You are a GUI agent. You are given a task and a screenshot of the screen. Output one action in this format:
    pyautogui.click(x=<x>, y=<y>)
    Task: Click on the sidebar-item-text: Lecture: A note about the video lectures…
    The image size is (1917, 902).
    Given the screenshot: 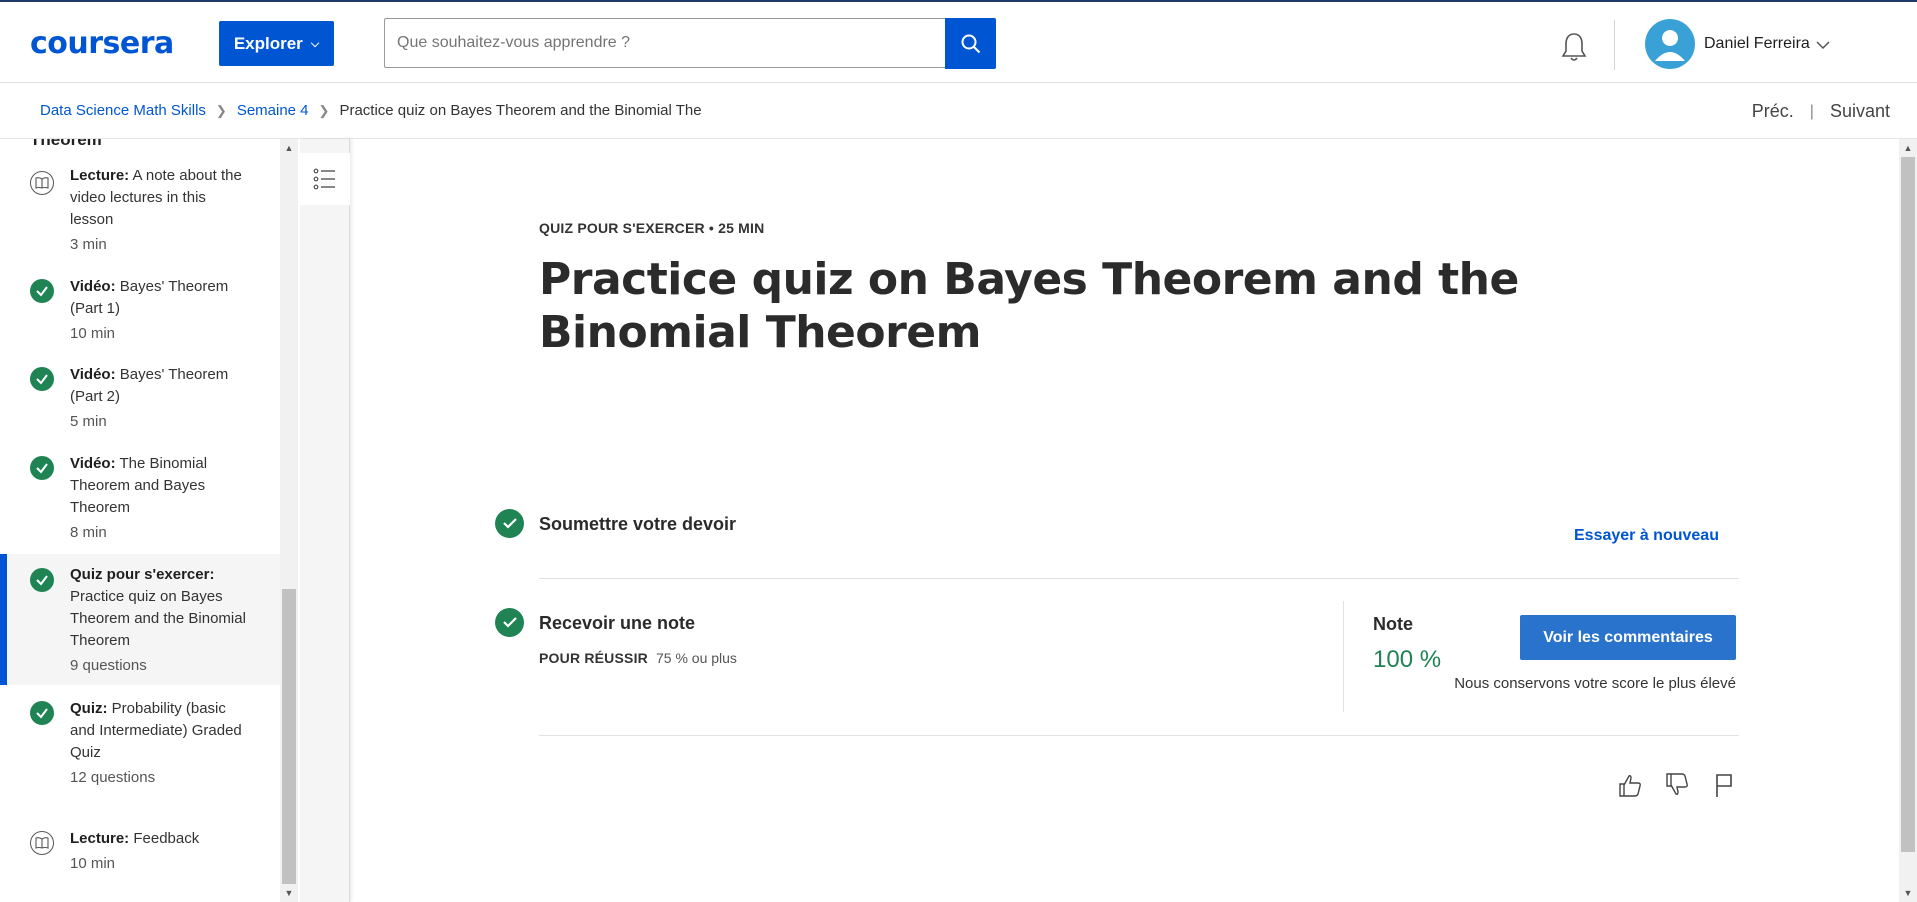 What is the action you would take?
    pyautogui.click(x=156, y=210)
    